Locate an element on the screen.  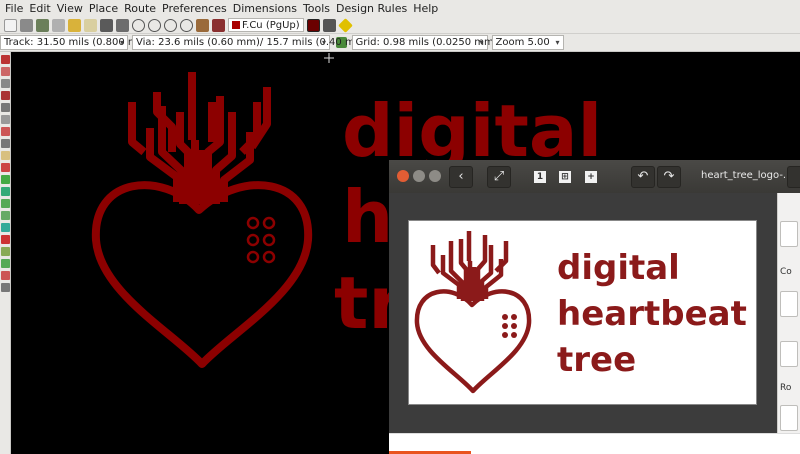
page-settings-icon is located at coordinates (58, 25).